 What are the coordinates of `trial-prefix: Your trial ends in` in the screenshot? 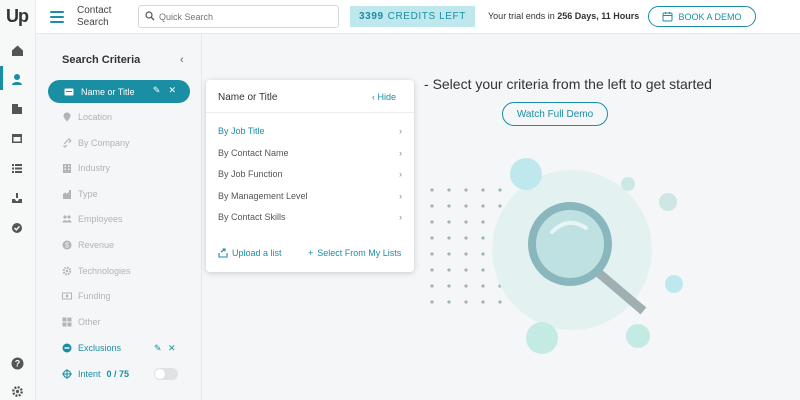 It's located at (521, 16).